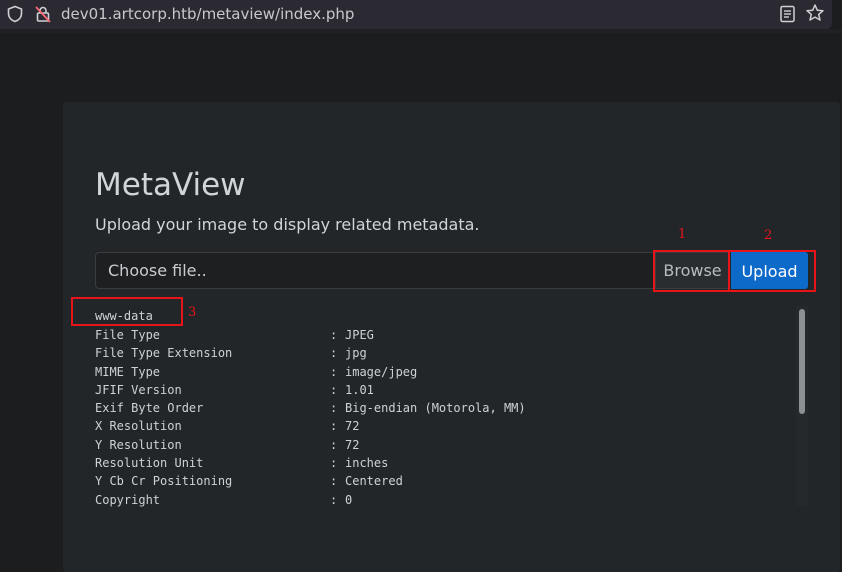  I want to click on metadata-value: Centered, so click(374, 481).